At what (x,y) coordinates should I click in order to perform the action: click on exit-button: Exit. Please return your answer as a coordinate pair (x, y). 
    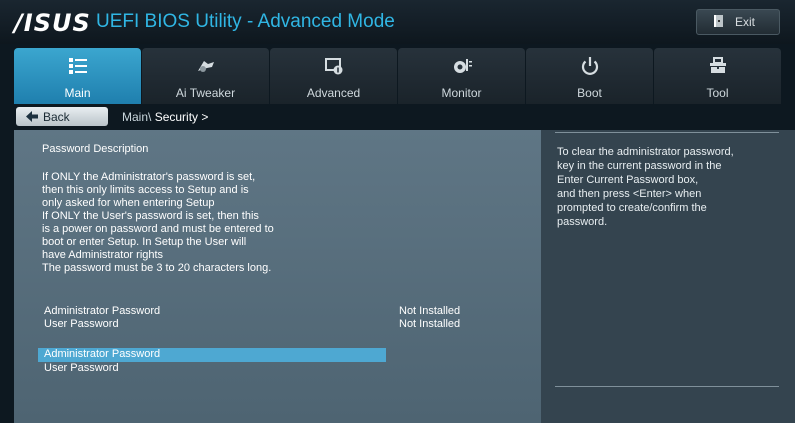
    Looking at the image, I should click on (738, 22).